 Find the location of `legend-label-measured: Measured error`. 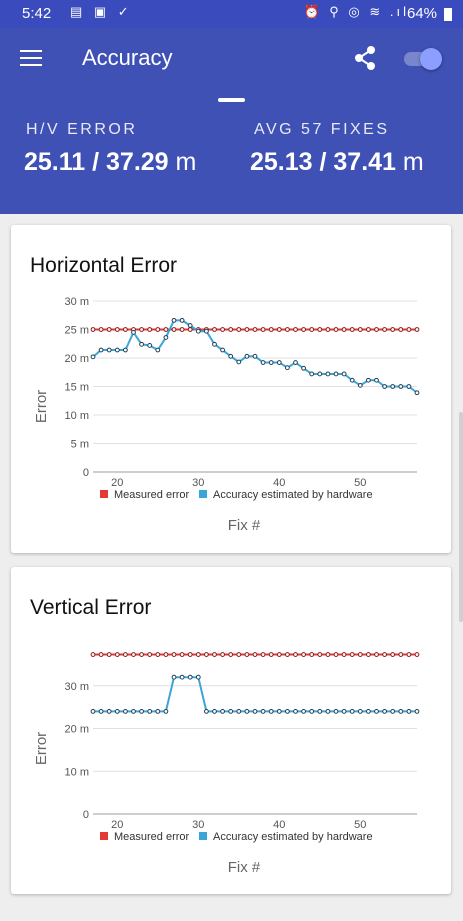

legend-label-measured: Measured error is located at coordinates (152, 495).